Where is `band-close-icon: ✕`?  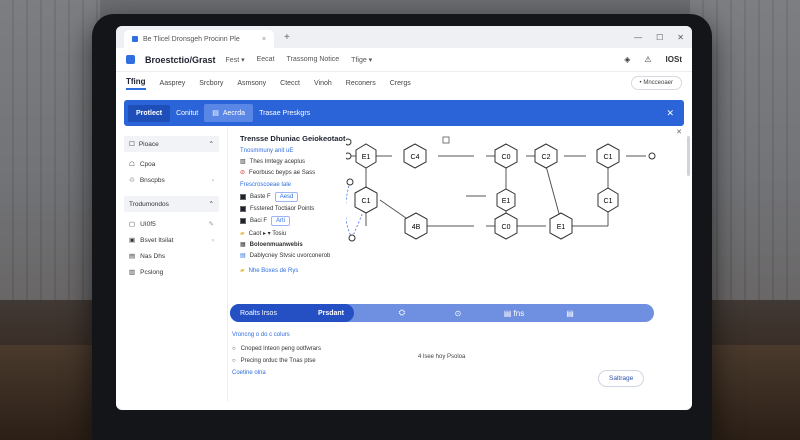 band-close-icon: ✕ is located at coordinates (670, 113).